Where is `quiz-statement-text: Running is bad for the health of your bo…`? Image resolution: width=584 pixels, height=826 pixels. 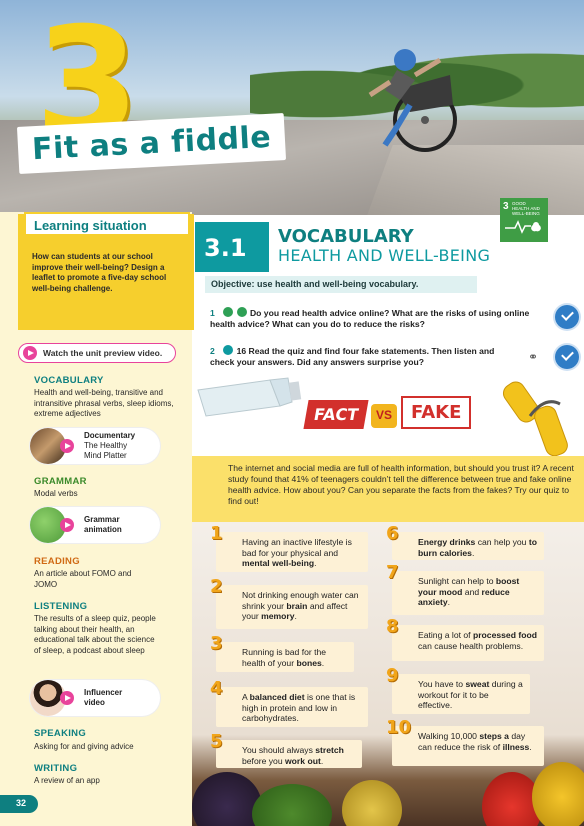
quiz-statement-text: Running is bad for the health of your bo… is located at coordinates (295, 657).